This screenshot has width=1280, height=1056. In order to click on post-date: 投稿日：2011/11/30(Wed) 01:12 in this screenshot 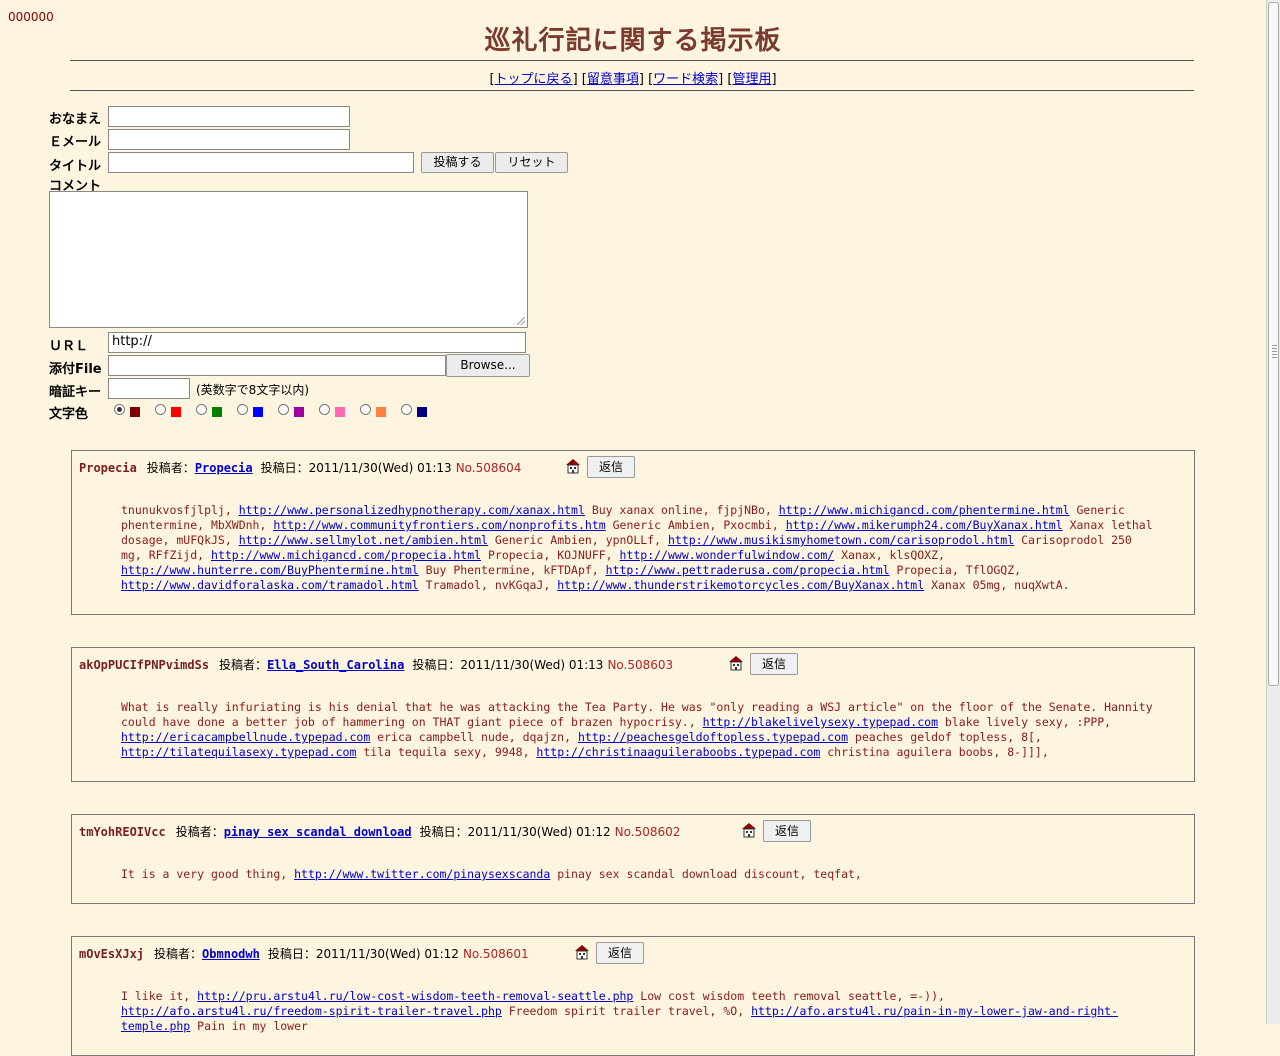, I will do `click(515, 832)`.